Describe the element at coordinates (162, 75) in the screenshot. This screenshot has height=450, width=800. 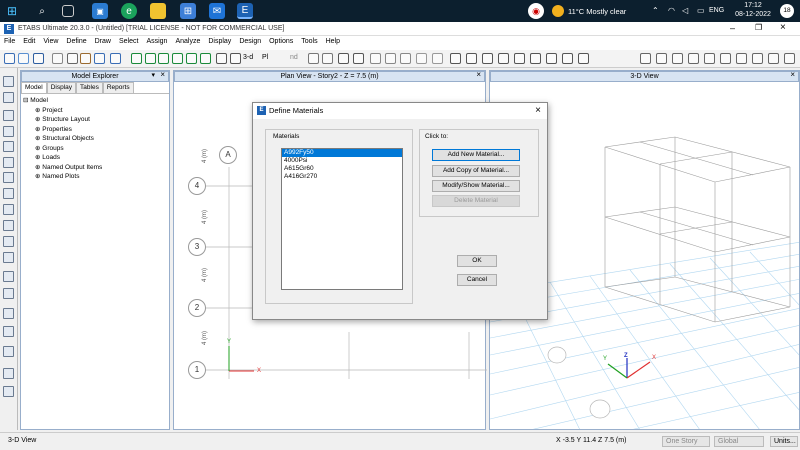
I see `explorer-close-icon: ×` at that location.